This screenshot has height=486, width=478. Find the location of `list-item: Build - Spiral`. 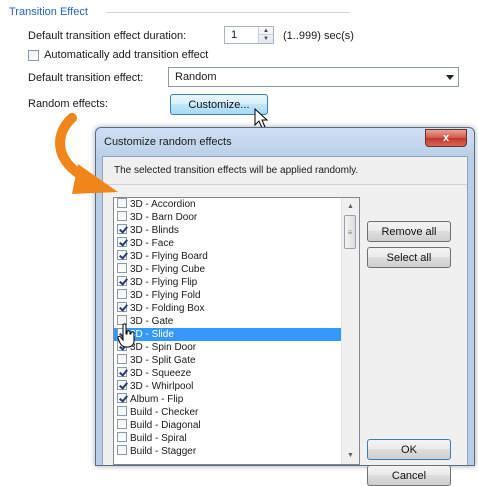

list-item: Build - Spiral is located at coordinates (228, 438).